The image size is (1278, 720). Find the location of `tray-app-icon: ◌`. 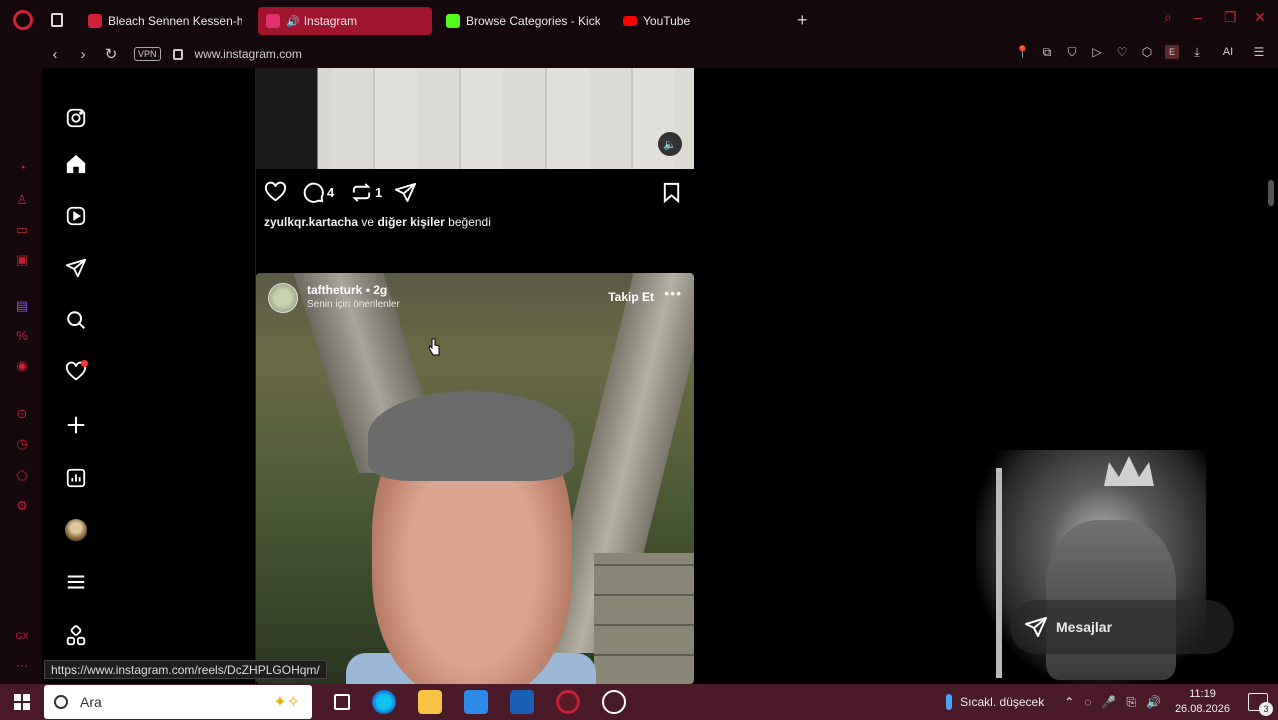

tray-app-icon: ◌ is located at coordinates (1087, 702).